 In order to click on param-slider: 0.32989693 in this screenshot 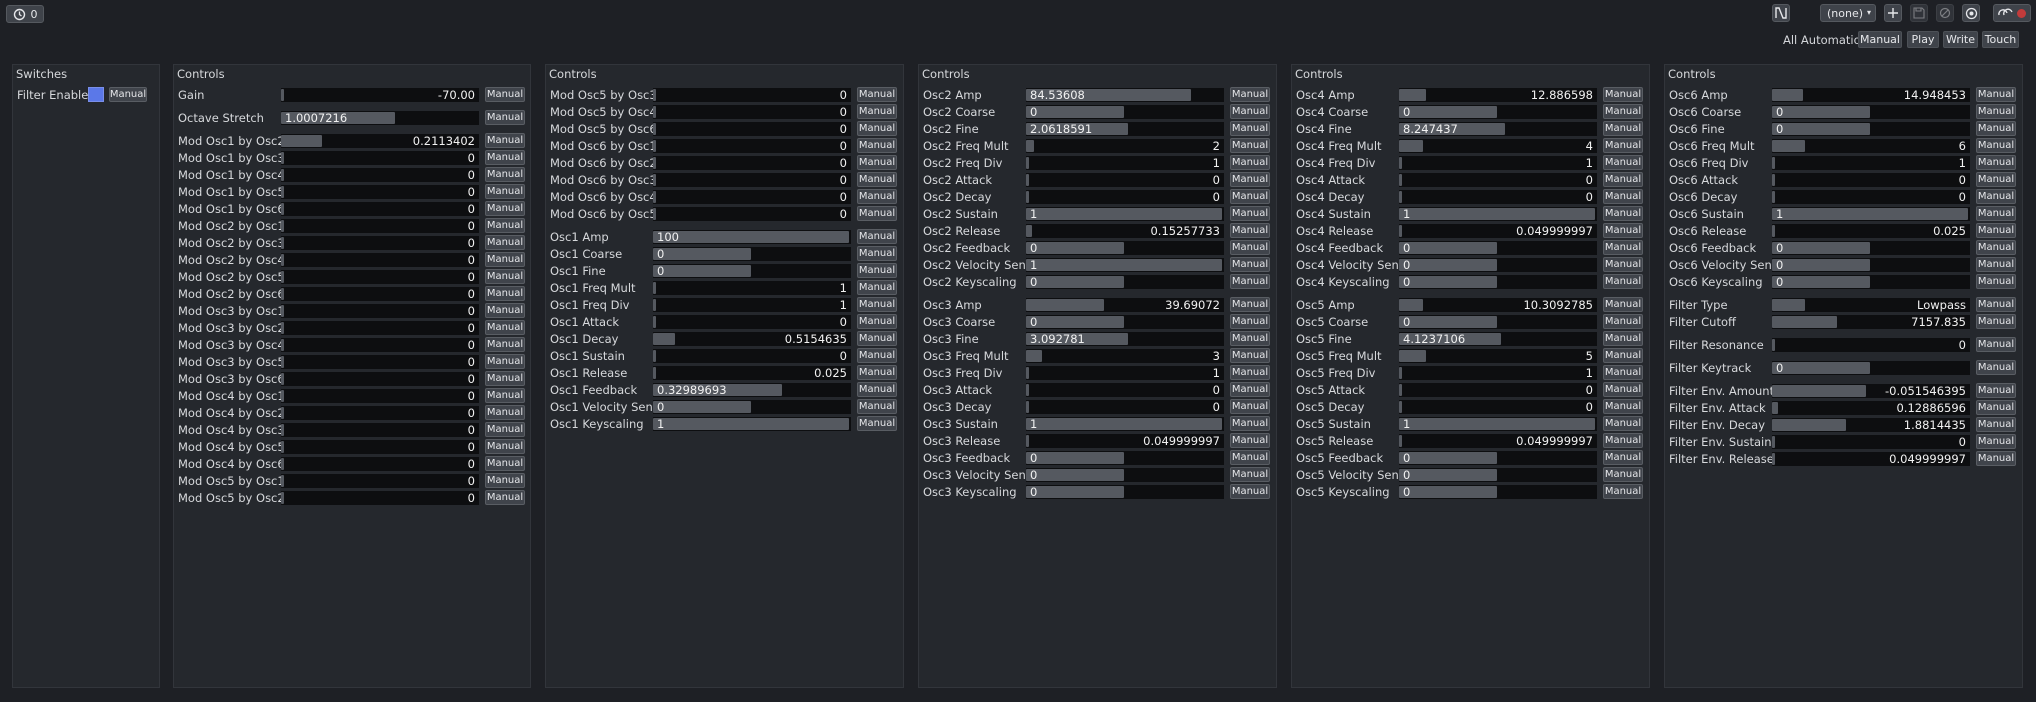, I will do `click(752, 390)`.